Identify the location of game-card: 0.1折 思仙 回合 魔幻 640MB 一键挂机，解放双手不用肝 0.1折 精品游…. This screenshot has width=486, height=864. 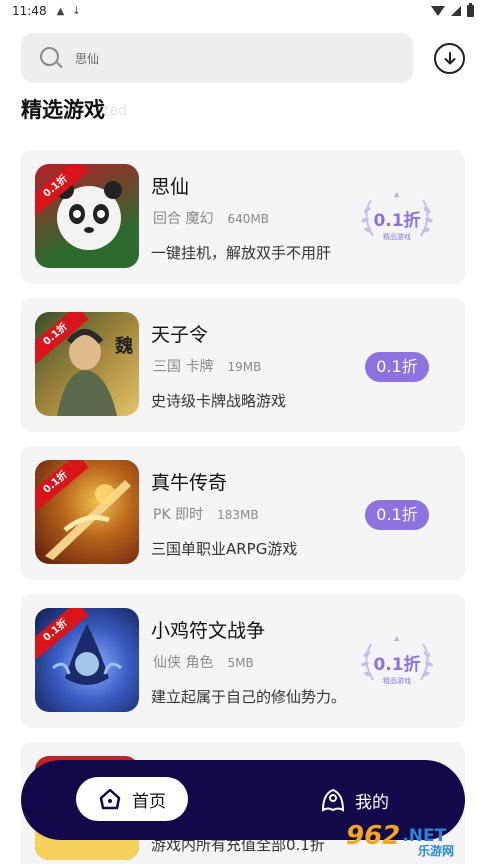
(243, 217).